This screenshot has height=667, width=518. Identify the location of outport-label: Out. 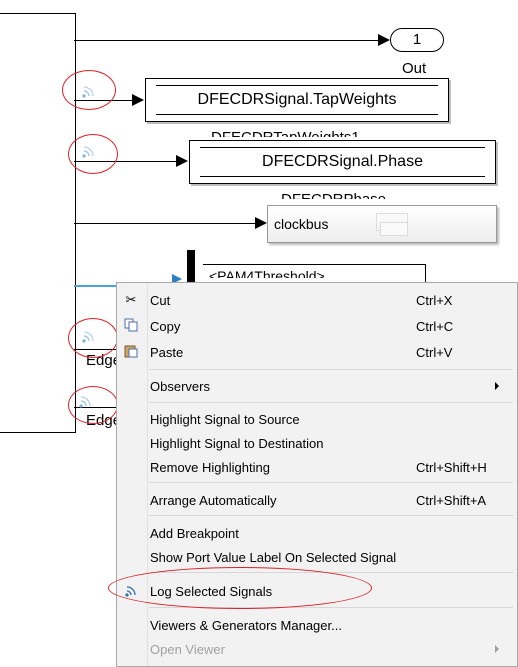
(414, 68).